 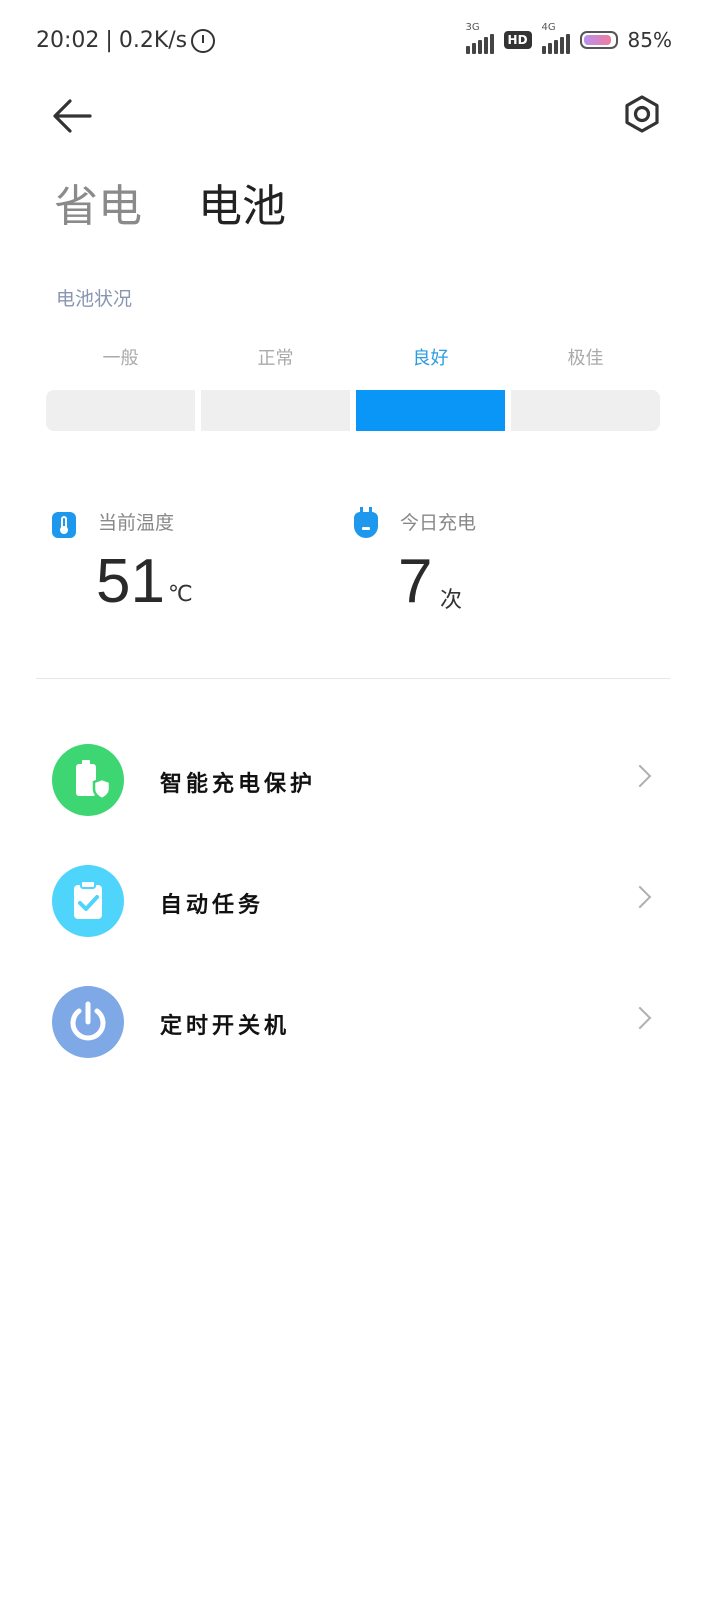 I want to click on status-bar: 20:02 | 0.2K/s 3G HD 4G 85%, so click(x=360, y=42).